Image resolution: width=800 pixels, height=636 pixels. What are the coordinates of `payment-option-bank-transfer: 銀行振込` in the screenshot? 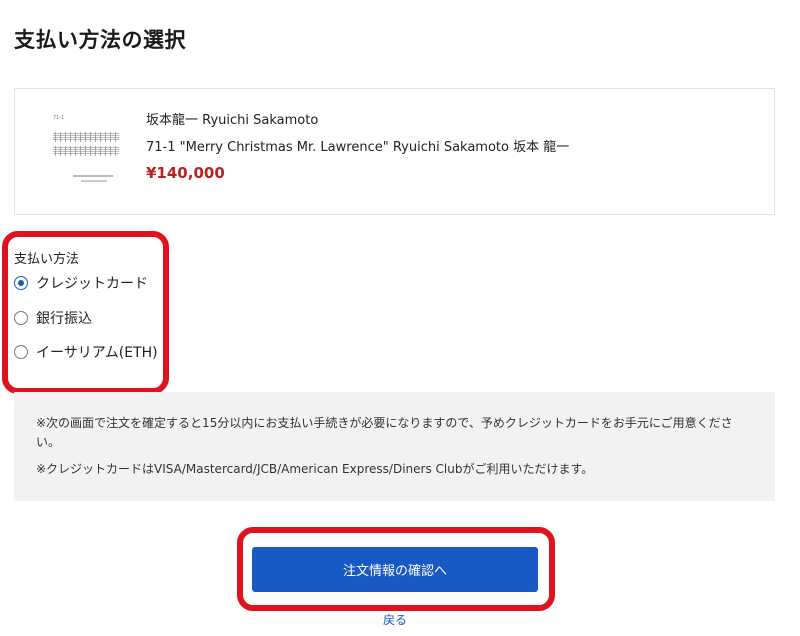 It's located at (53, 318).